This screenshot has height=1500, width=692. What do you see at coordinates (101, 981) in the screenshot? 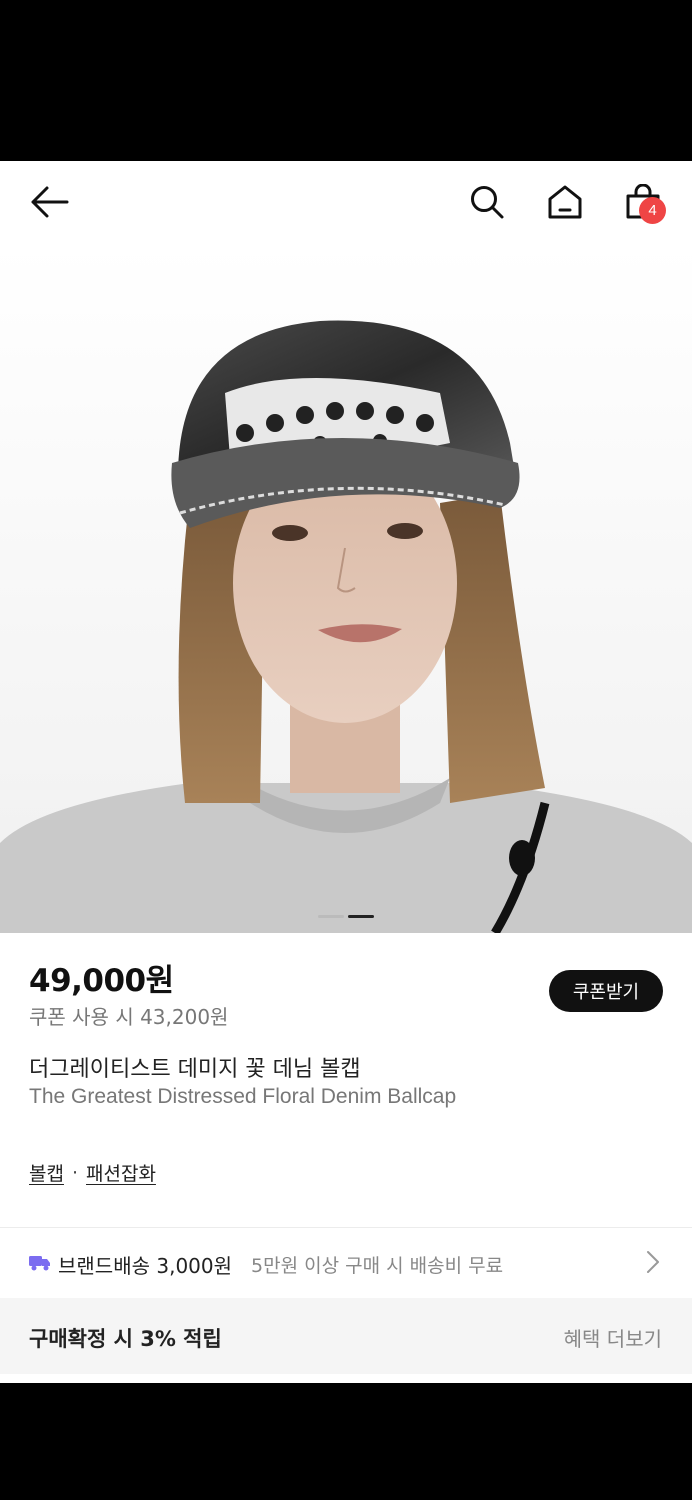
I see `product-price: 49,000원` at bounding box center [101, 981].